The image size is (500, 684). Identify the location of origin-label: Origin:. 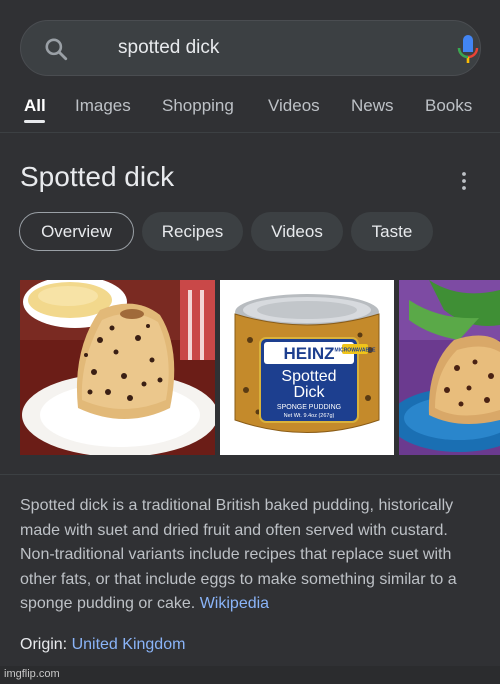
(44, 644).